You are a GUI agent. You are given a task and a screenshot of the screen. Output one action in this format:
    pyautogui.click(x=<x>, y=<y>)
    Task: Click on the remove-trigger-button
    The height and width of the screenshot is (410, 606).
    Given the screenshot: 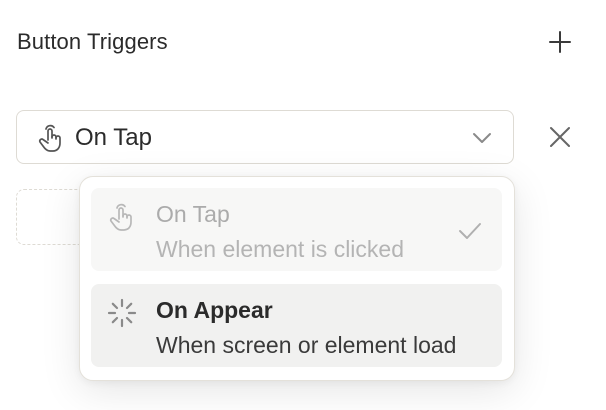 What is the action you would take?
    pyautogui.click(x=560, y=137)
    